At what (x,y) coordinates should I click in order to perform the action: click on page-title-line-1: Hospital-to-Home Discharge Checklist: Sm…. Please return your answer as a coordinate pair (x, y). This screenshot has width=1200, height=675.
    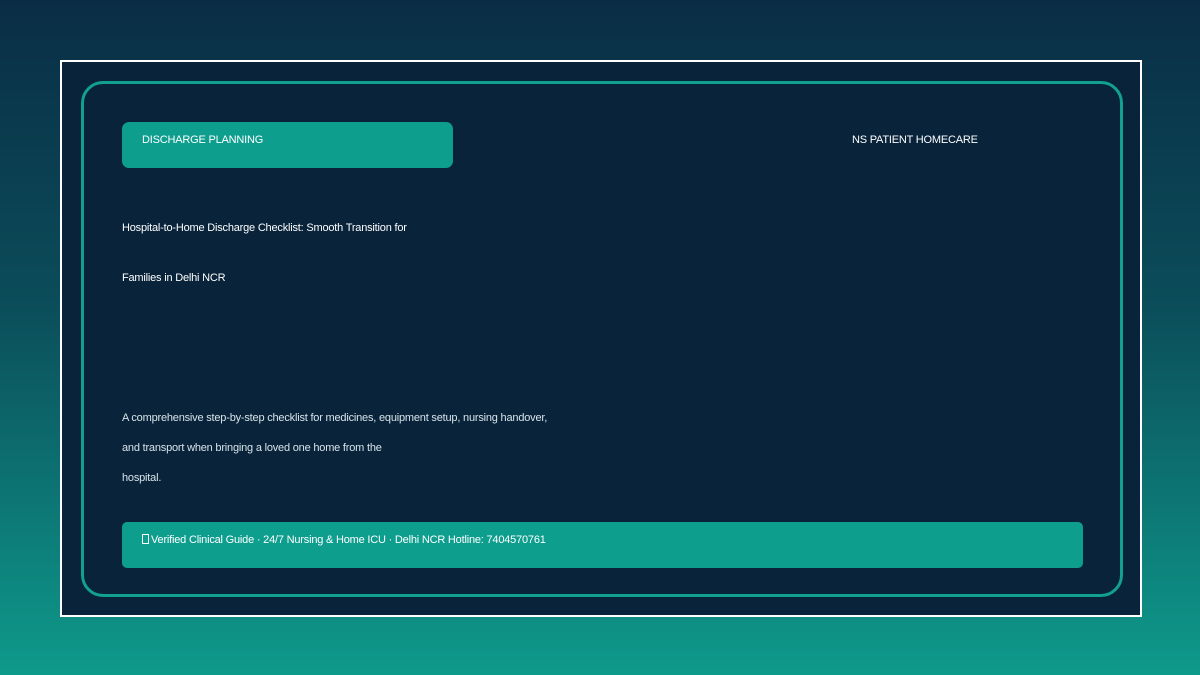
    Looking at the image, I should click on (264, 228).